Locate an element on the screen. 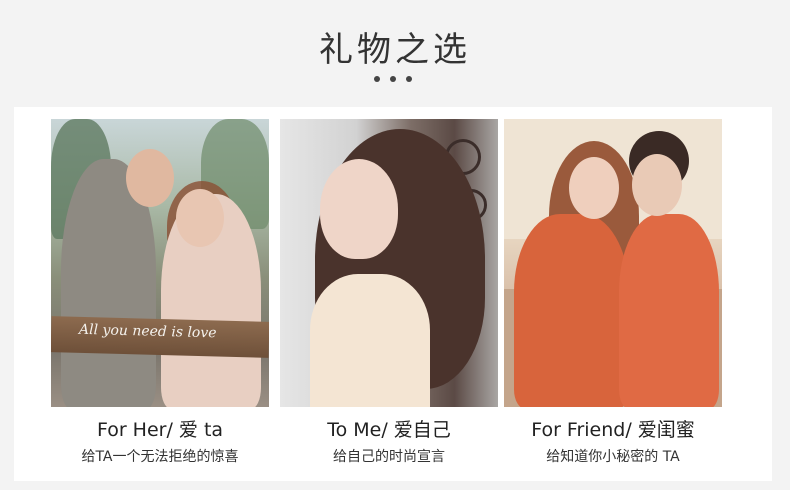 The height and width of the screenshot is (490, 790). card-subtitle: 给知道你小秘密的 TA is located at coordinates (613, 457).